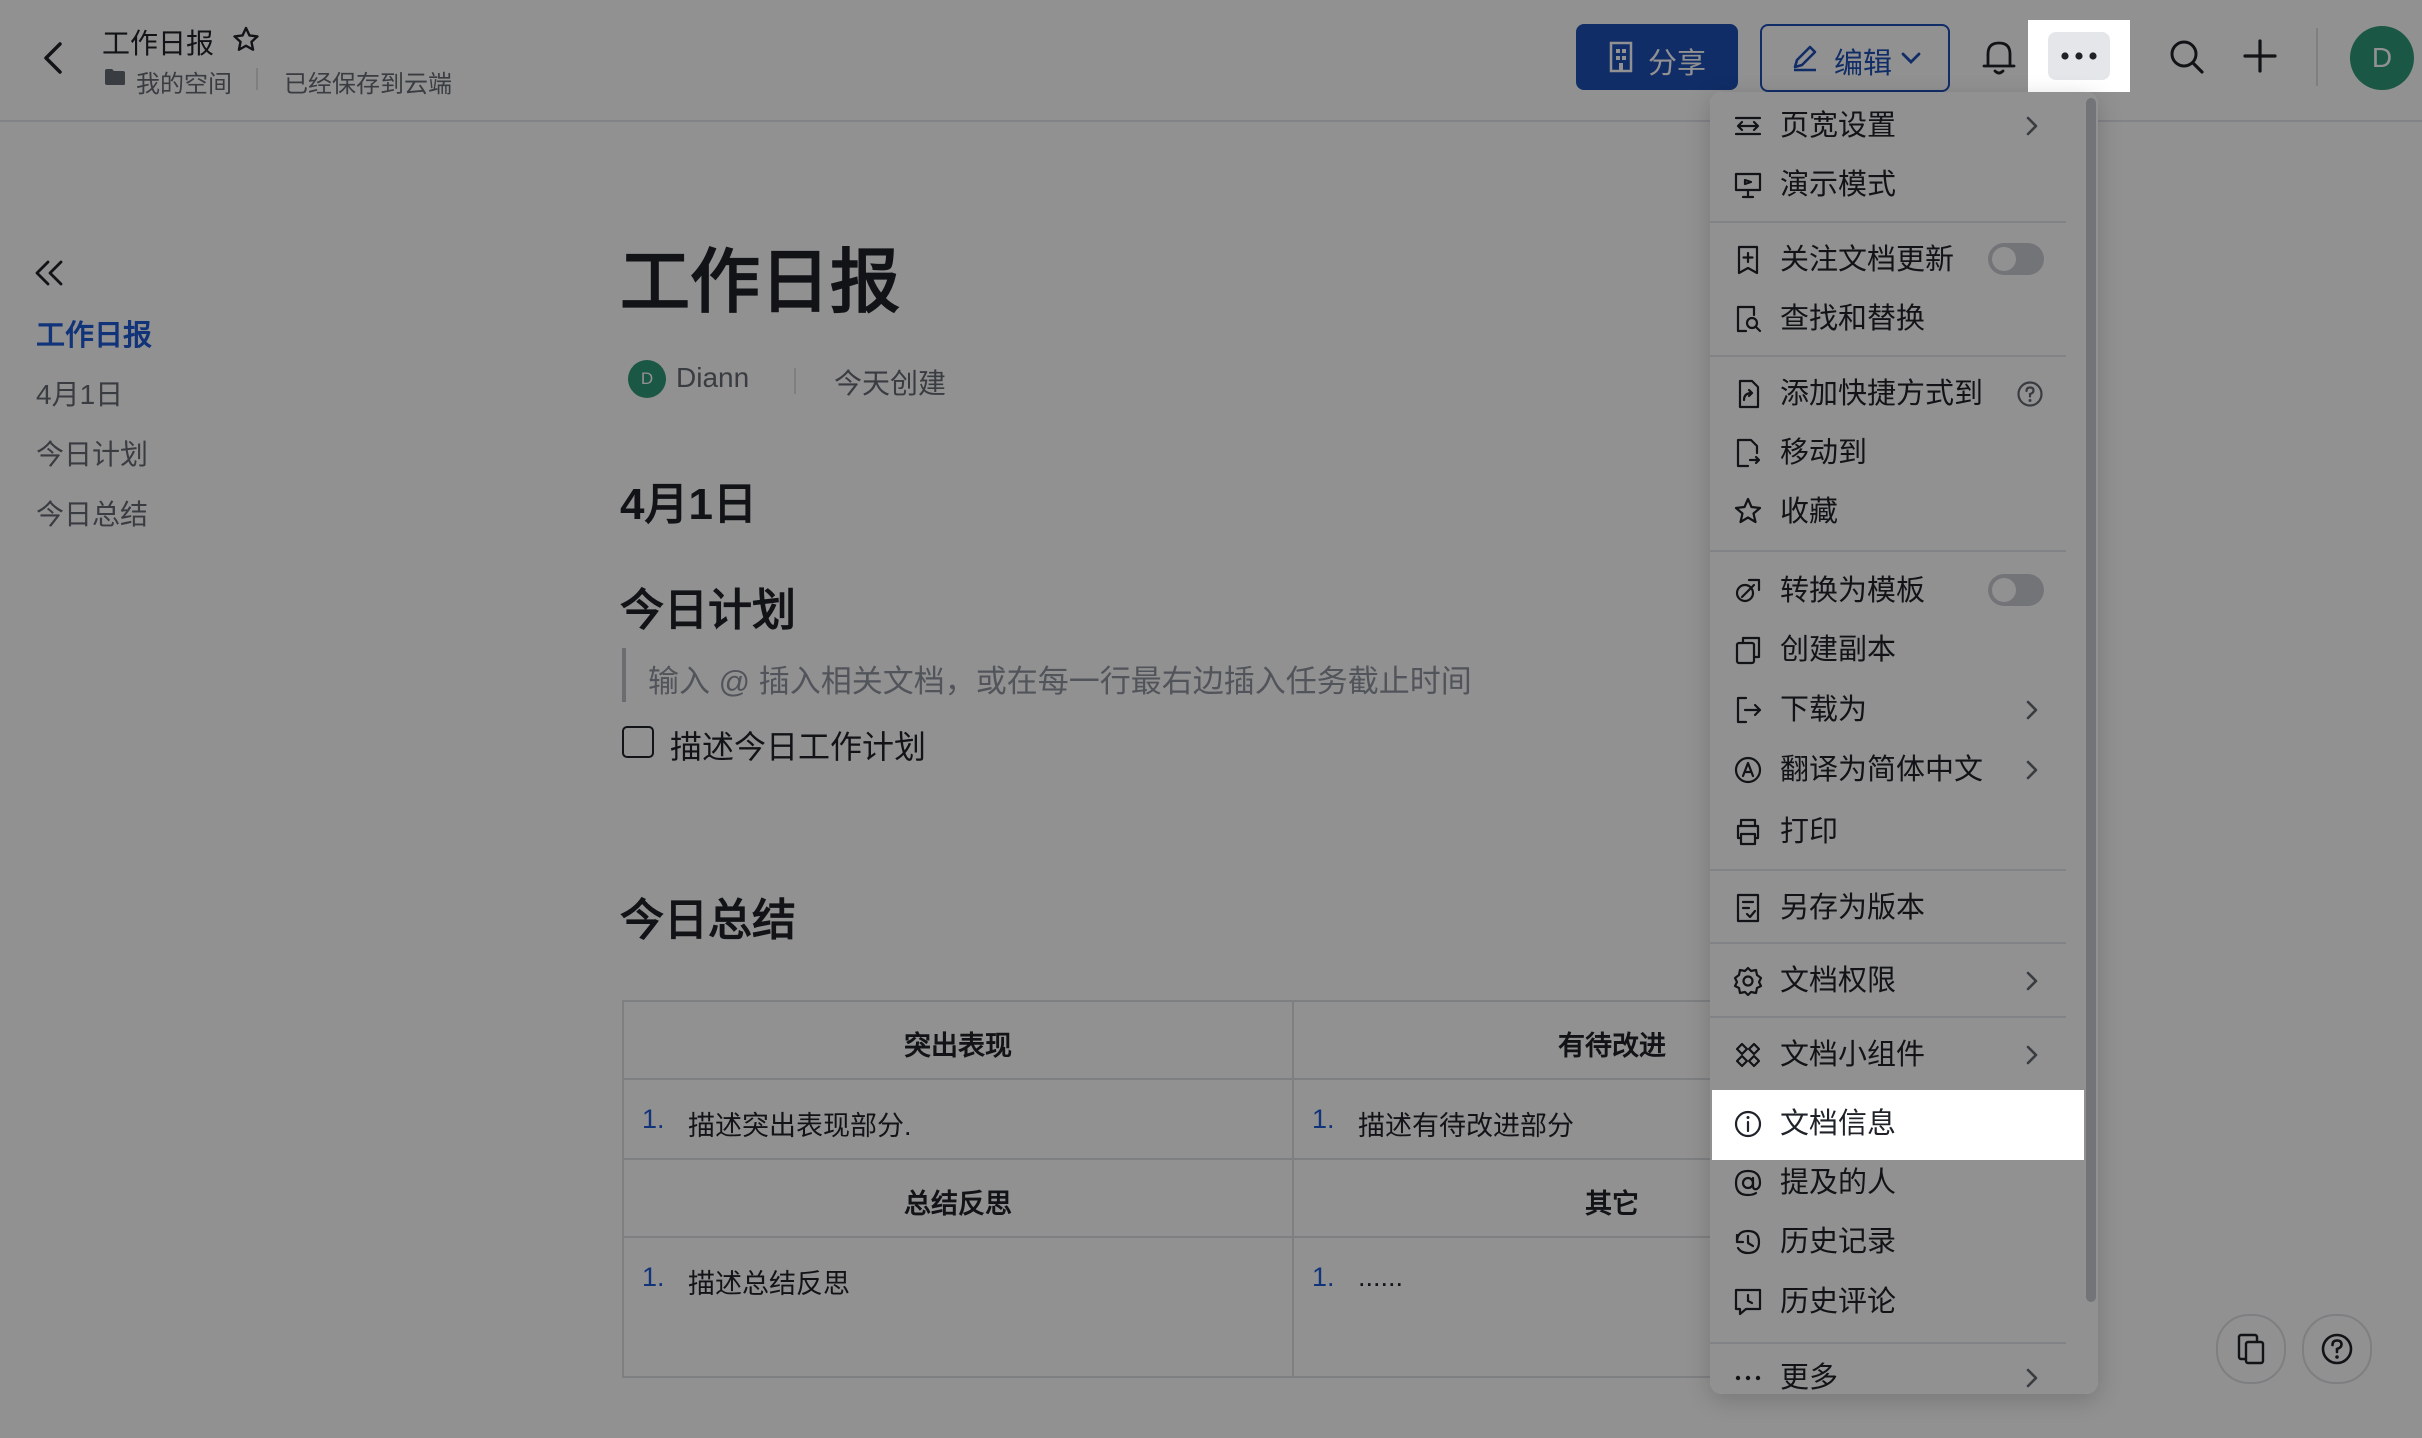  Describe the element at coordinates (1748, 1124) in the screenshot. I see `info-icon` at that location.